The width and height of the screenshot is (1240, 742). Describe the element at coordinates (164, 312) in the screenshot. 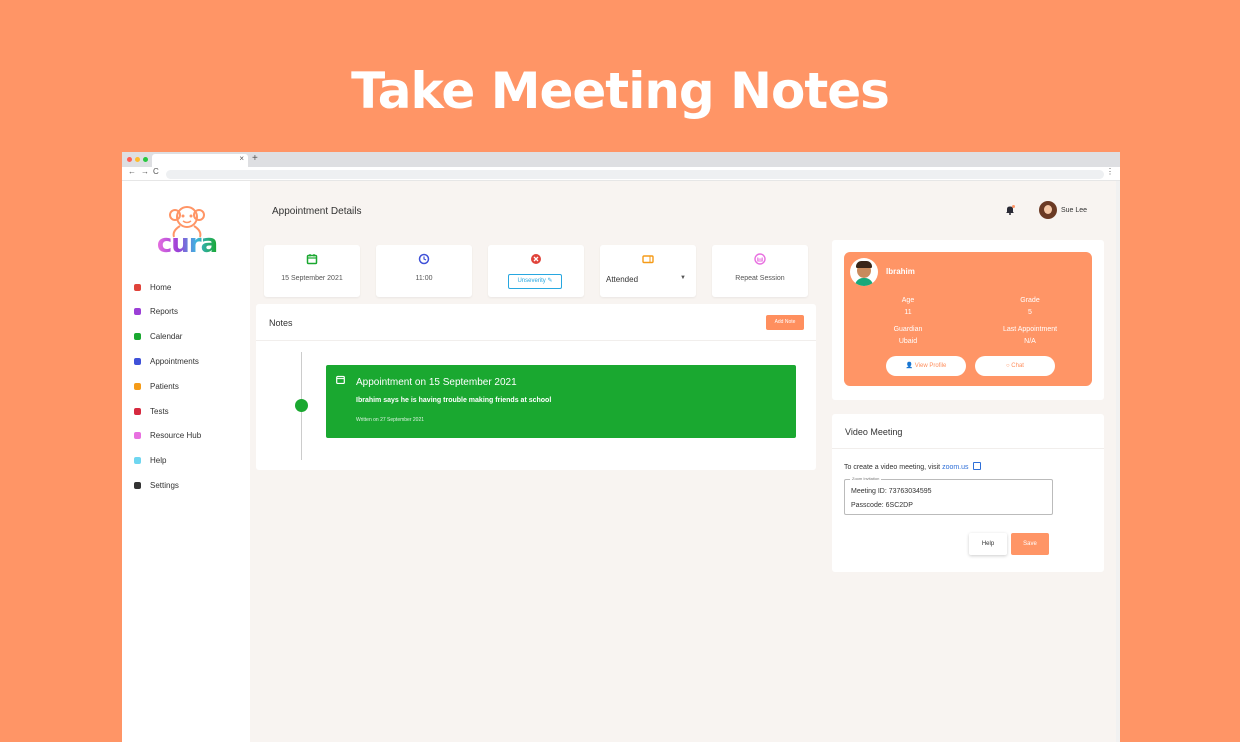

I see `sidebar-item-label: Reports` at that location.